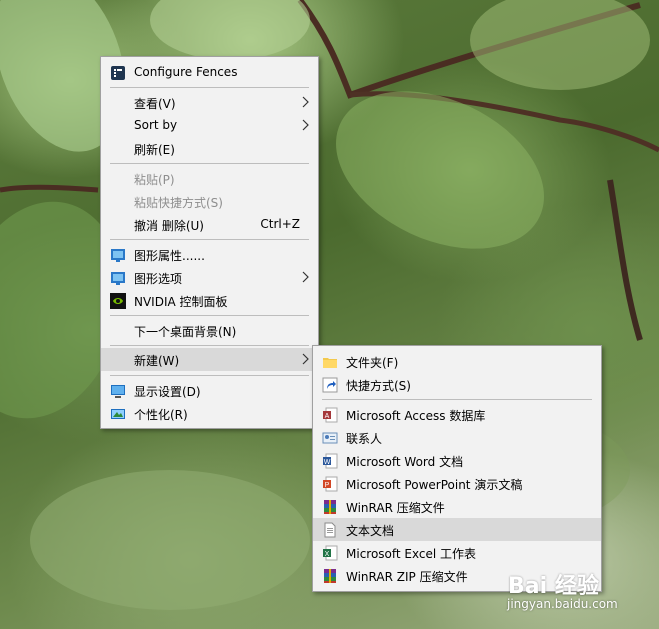  I want to click on menu-item-paste-shortcut: 粘贴快捷方式(S), so click(209, 201).